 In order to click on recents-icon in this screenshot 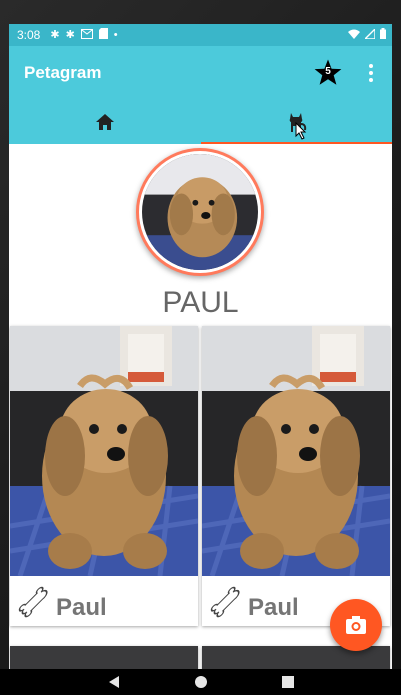, I will do `click(288, 682)`.